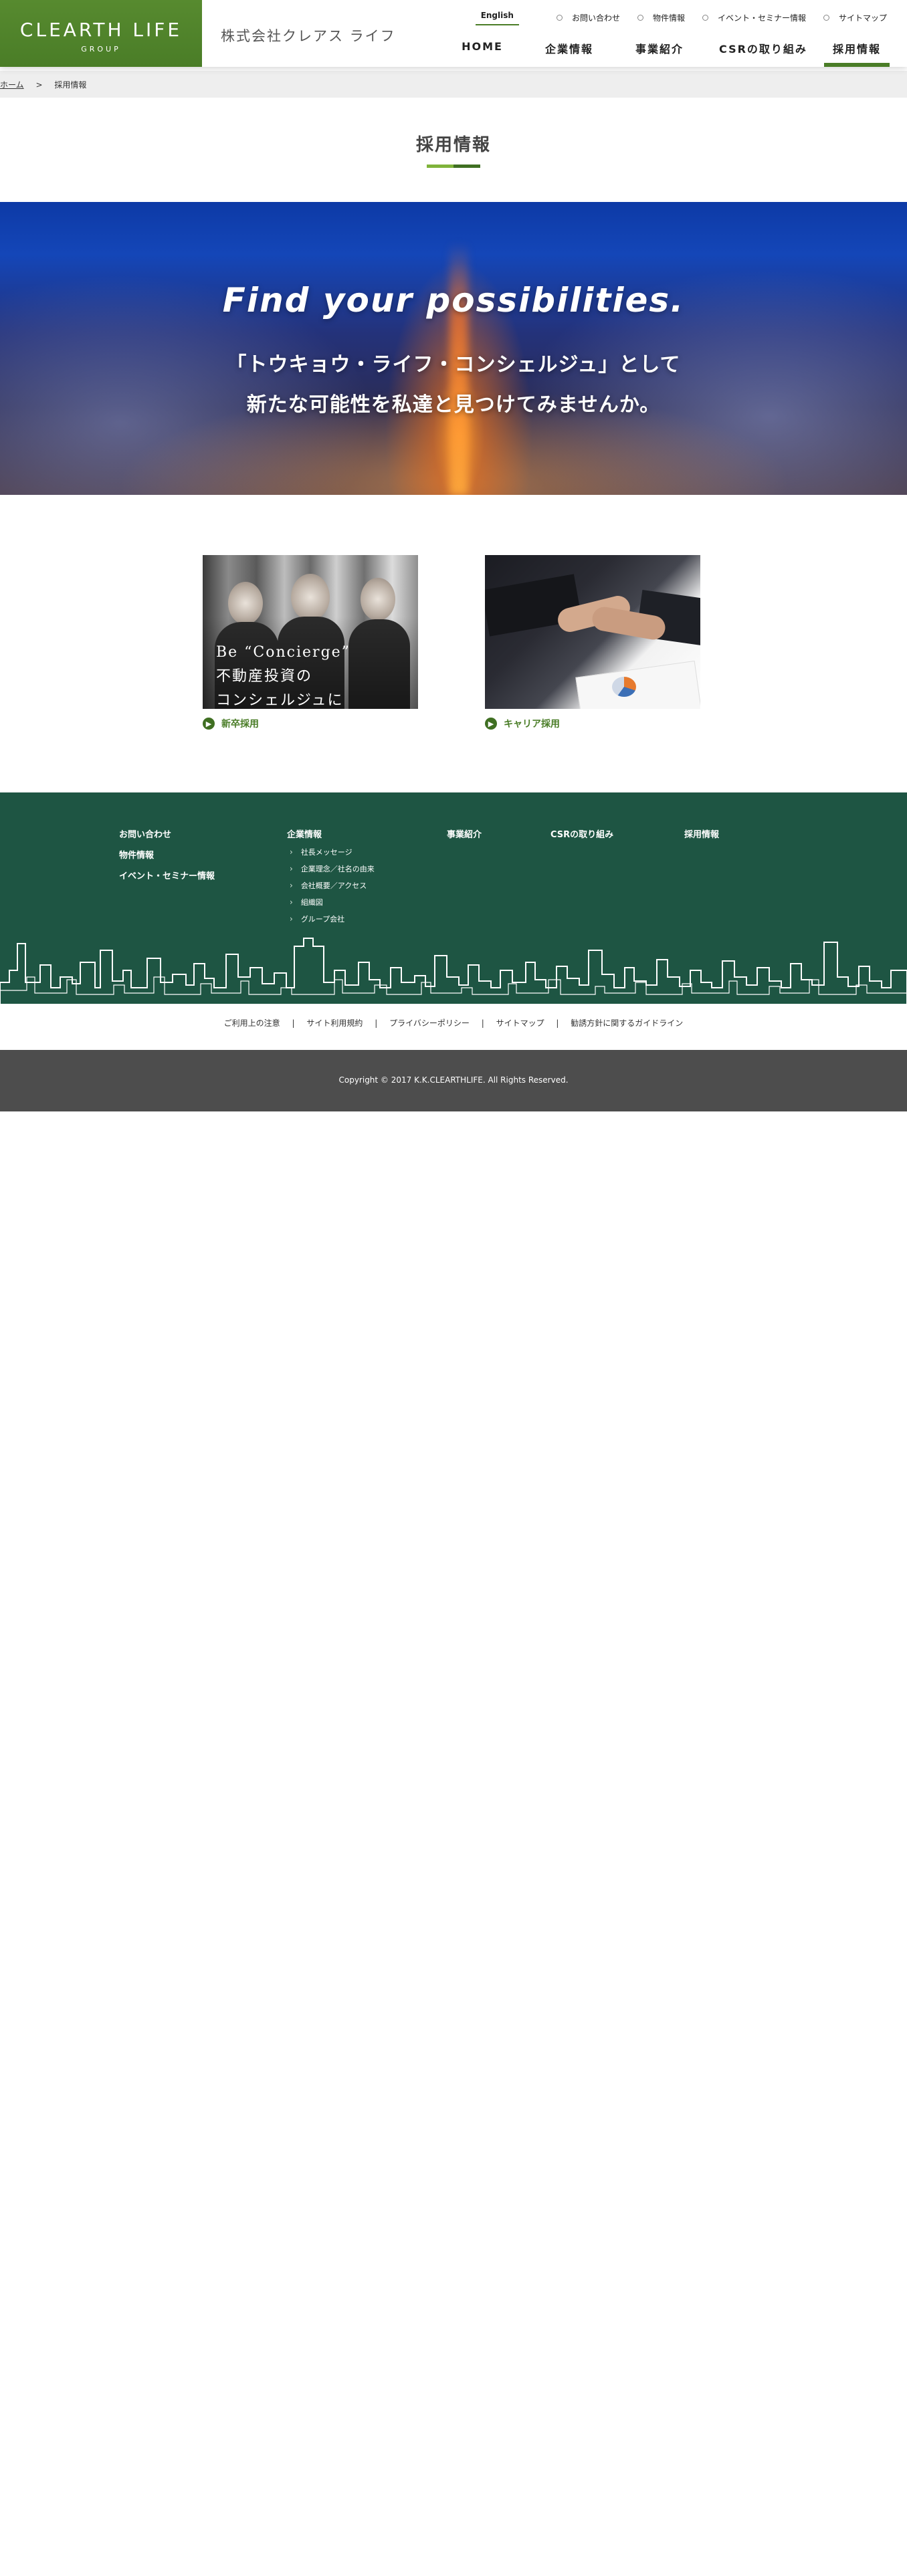 Image resolution: width=907 pixels, height=2576 pixels. I want to click on site-logo: CLEARTH LIFE GROUP, so click(101, 34).